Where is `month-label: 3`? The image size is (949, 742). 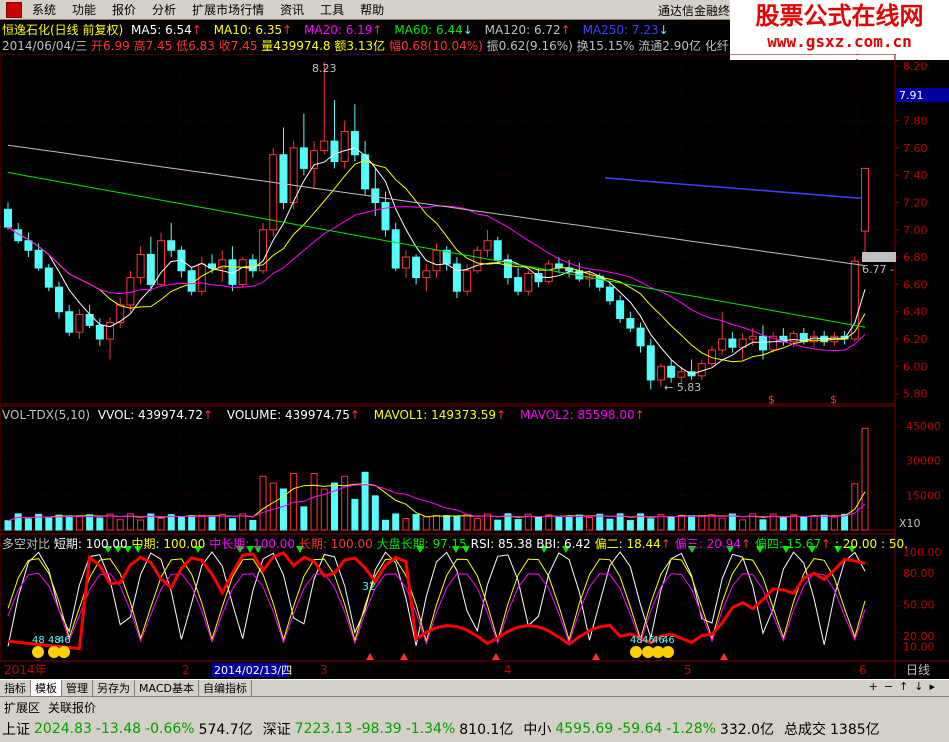
month-label: 3 is located at coordinates (324, 670).